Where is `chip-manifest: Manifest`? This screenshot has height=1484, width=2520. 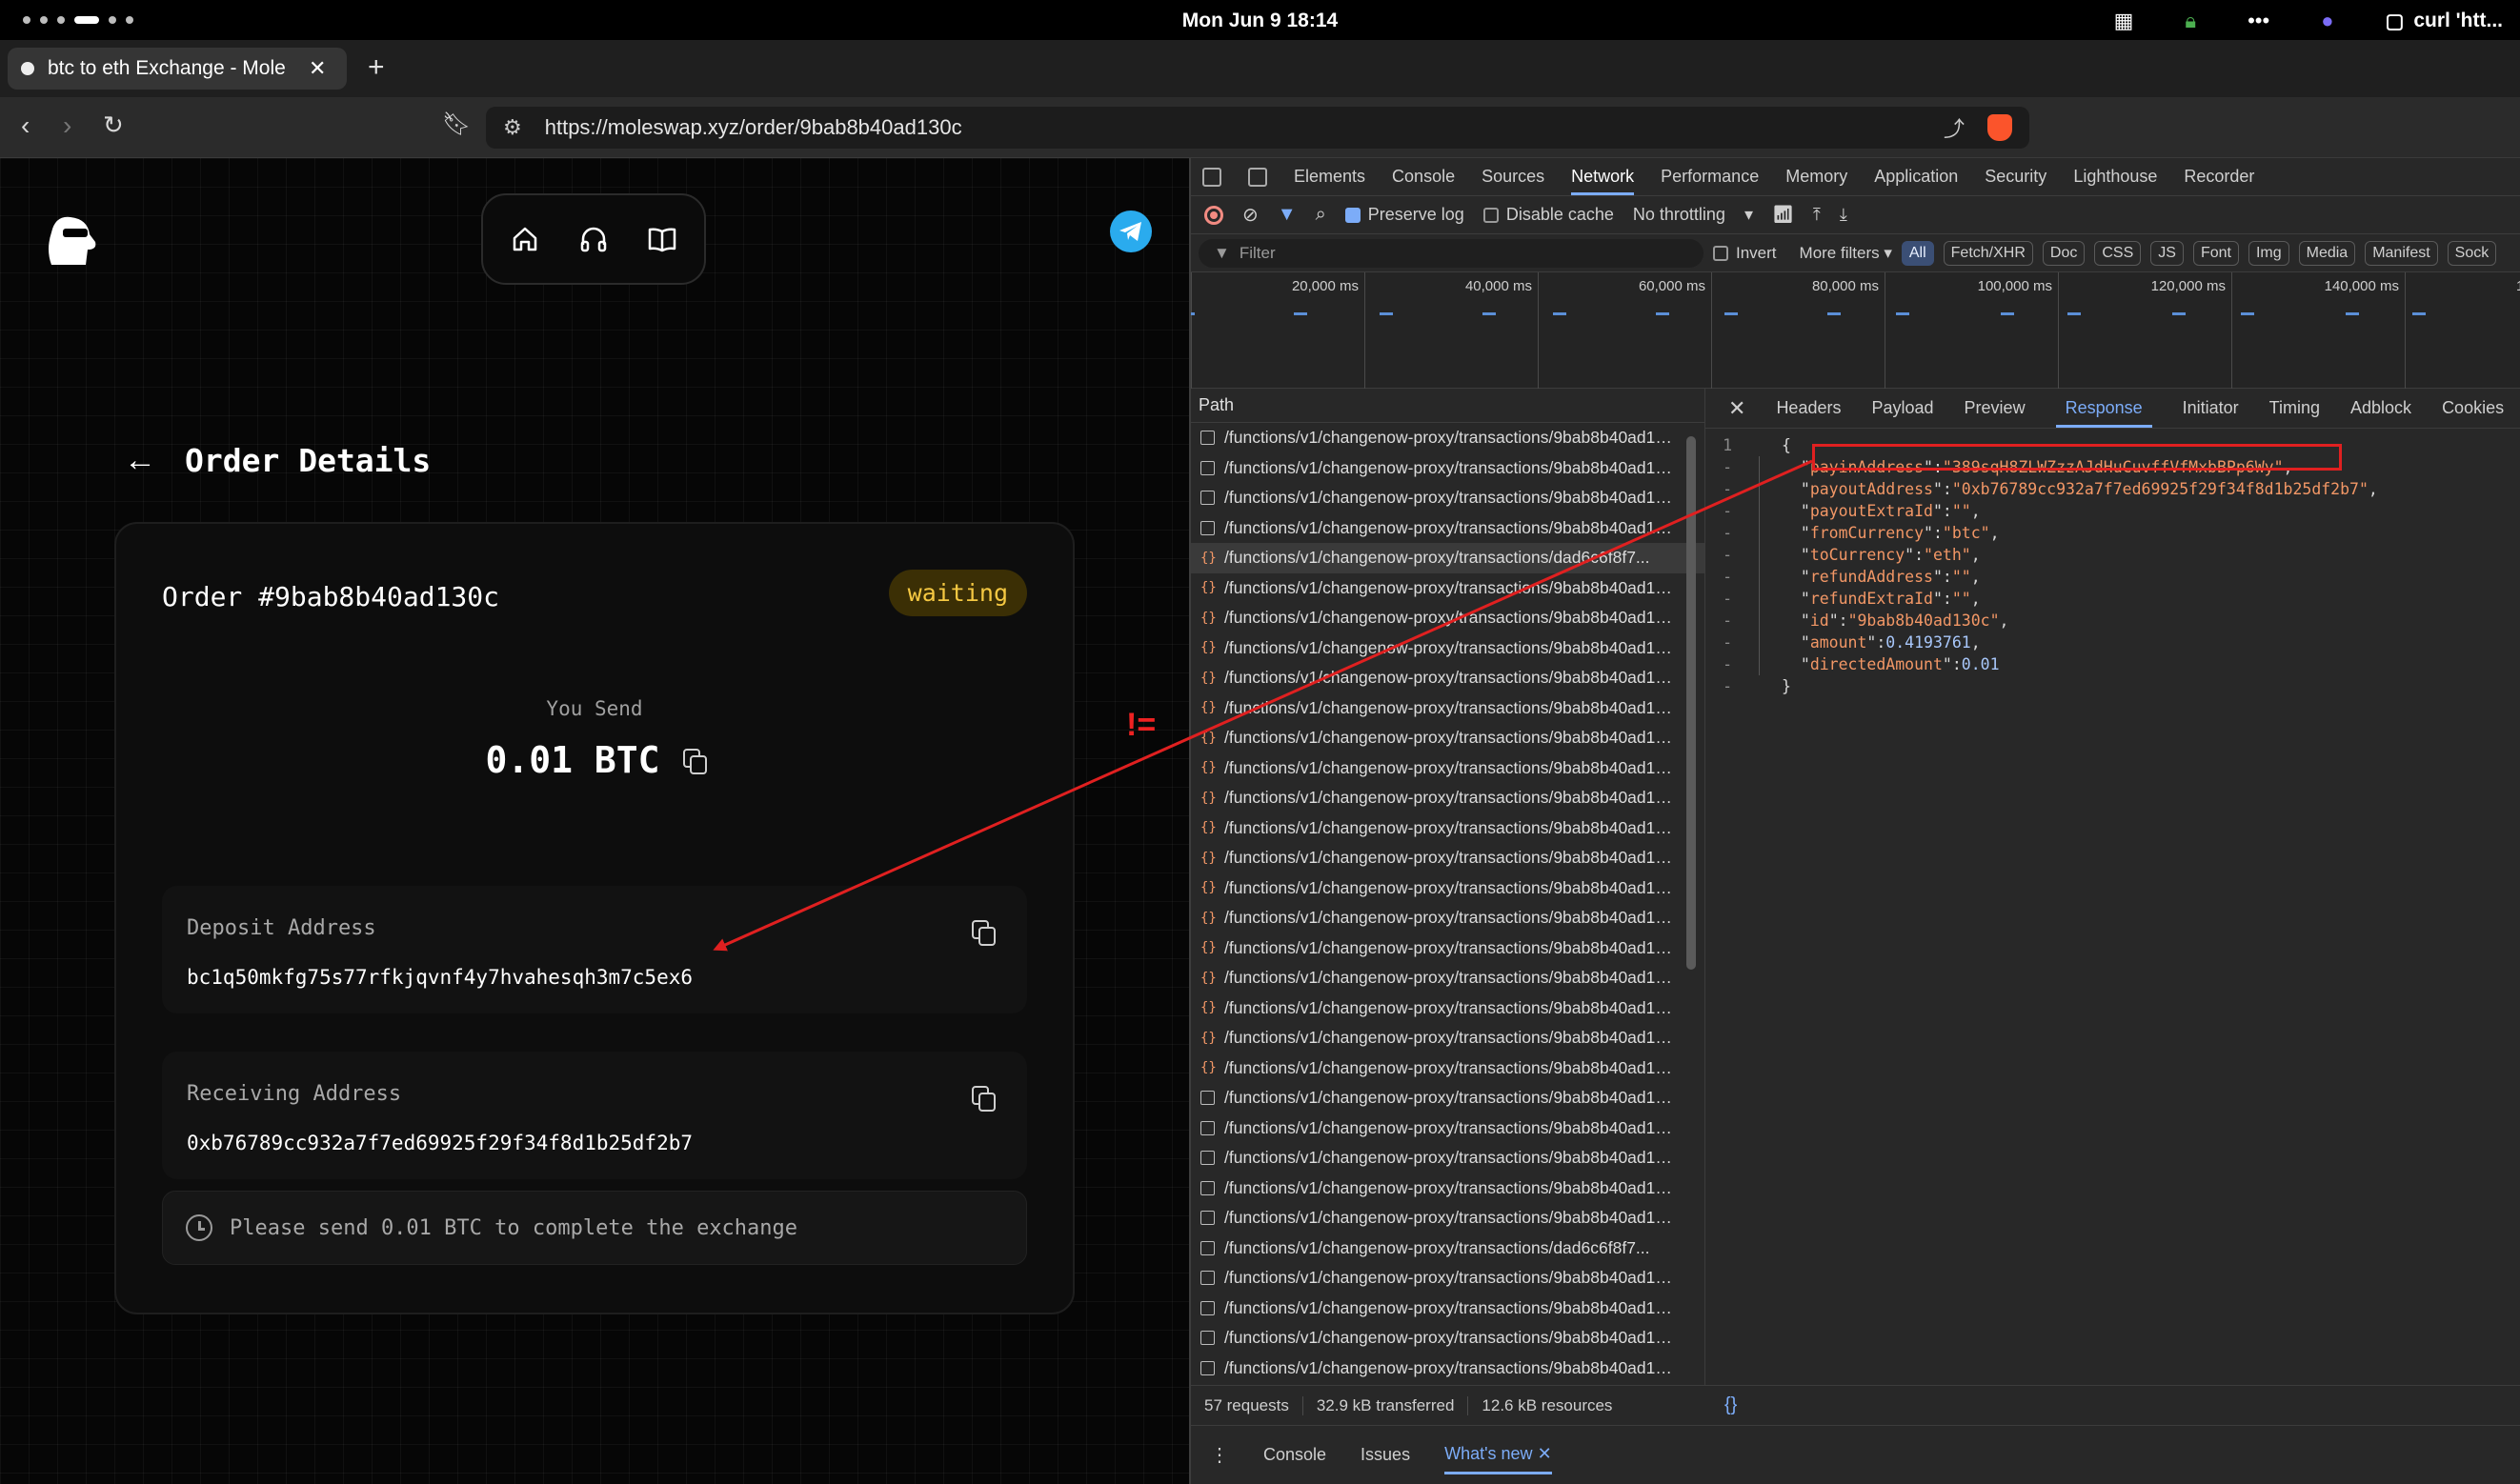
chip-manifest: Manifest is located at coordinates (2401, 253).